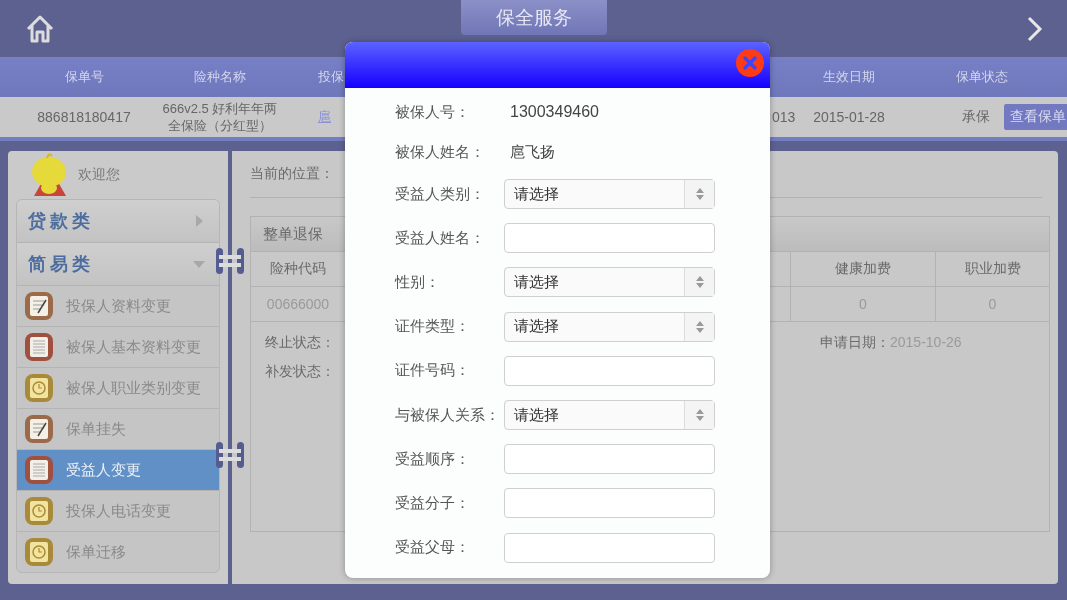 This screenshot has width=1067, height=600. Describe the element at coordinates (433, 459) in the screenshot. I see `field-label: 受益顺序：` at that location.